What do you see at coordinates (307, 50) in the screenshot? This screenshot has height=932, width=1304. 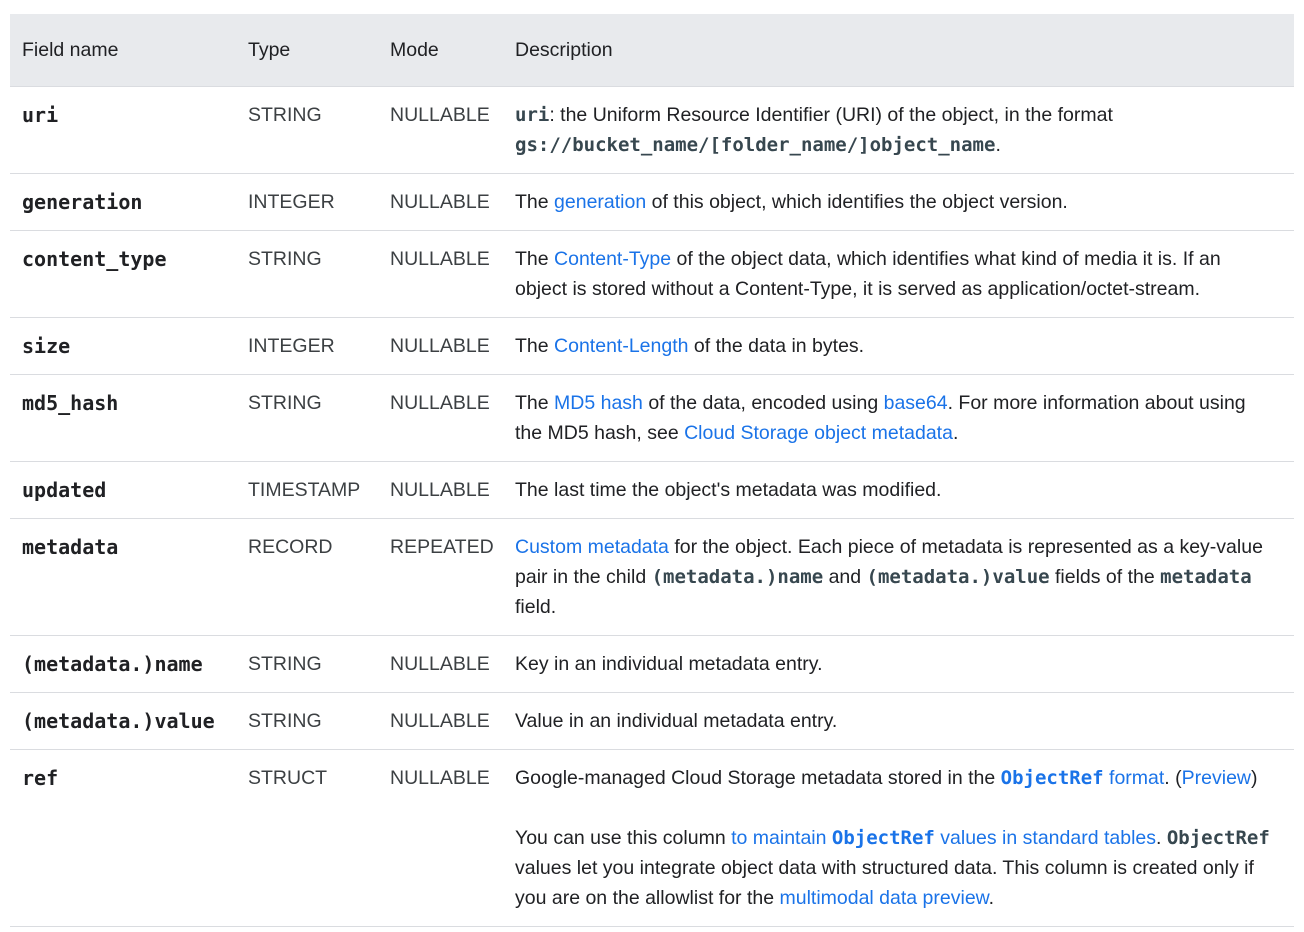 I see `header-type: Type` at bounding box center [307, 50].